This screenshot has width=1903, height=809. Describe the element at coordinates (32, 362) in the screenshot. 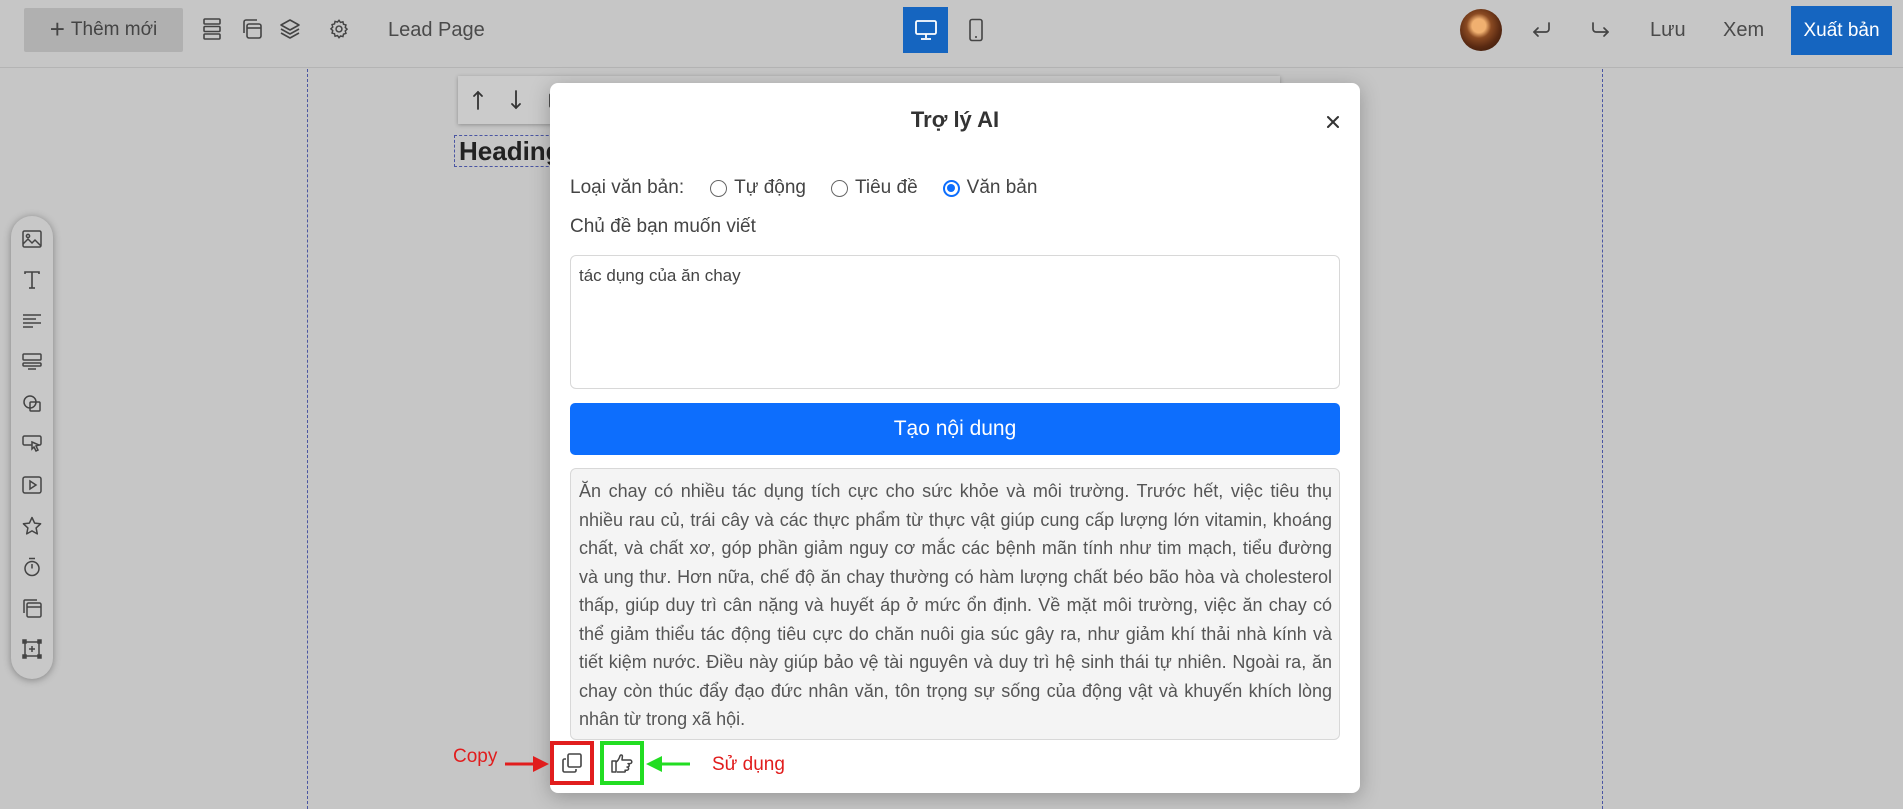

I see `form-icon` at that location.